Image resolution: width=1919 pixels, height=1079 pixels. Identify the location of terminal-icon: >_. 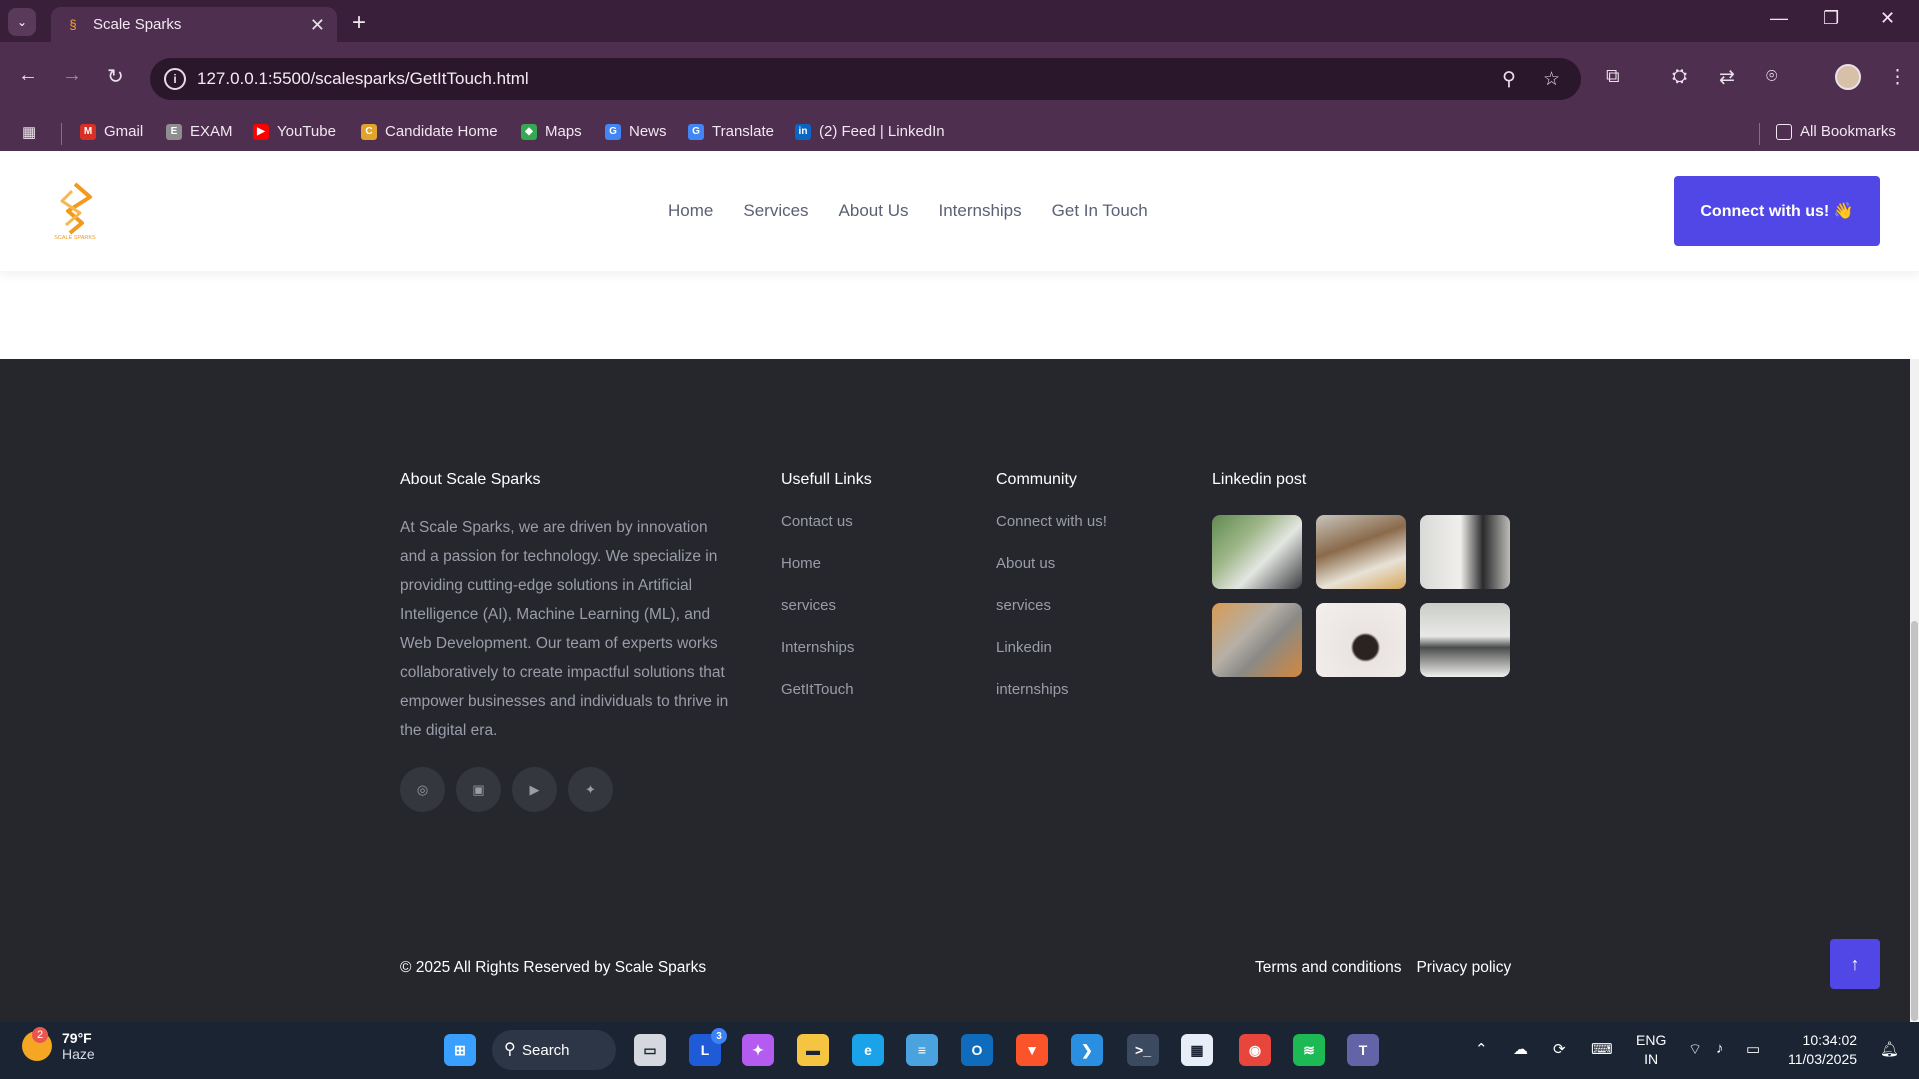
(1143, 1050).